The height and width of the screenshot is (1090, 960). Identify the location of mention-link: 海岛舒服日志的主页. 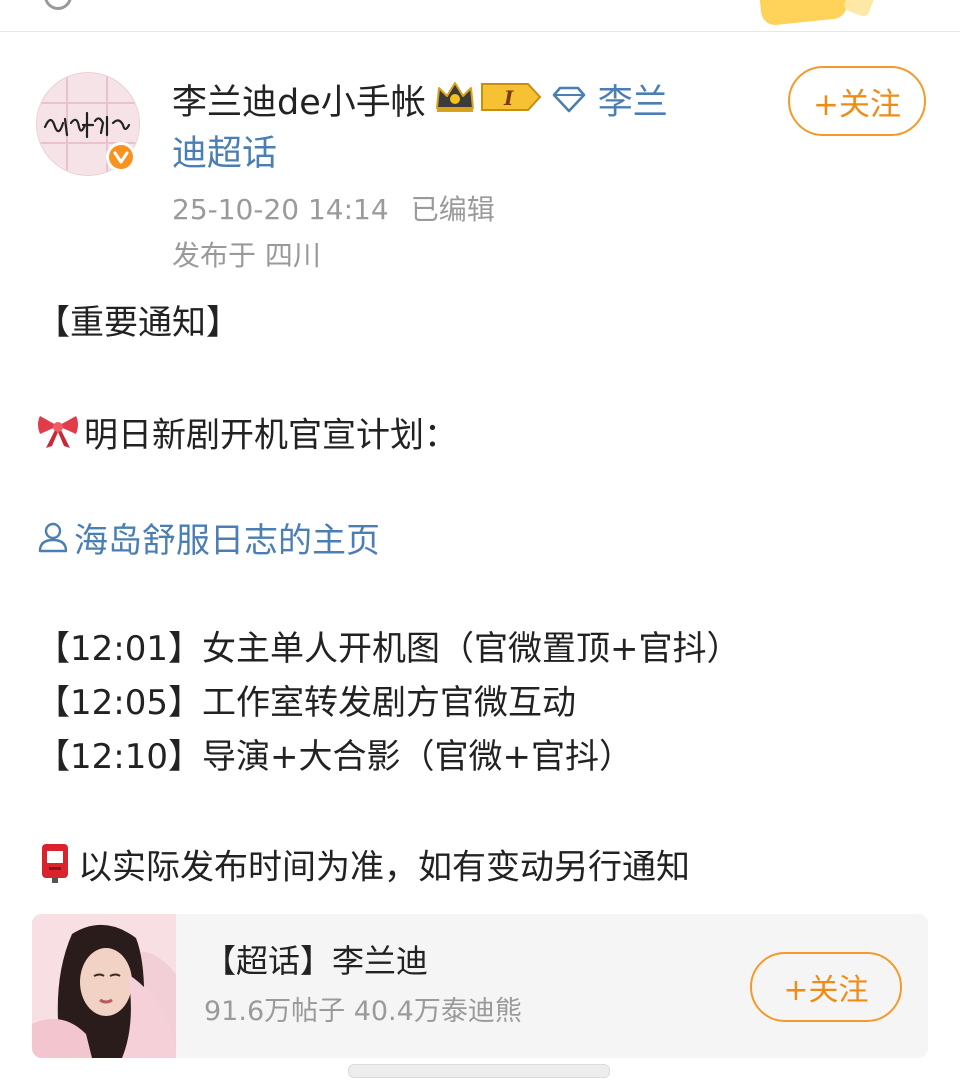
(208, 542).